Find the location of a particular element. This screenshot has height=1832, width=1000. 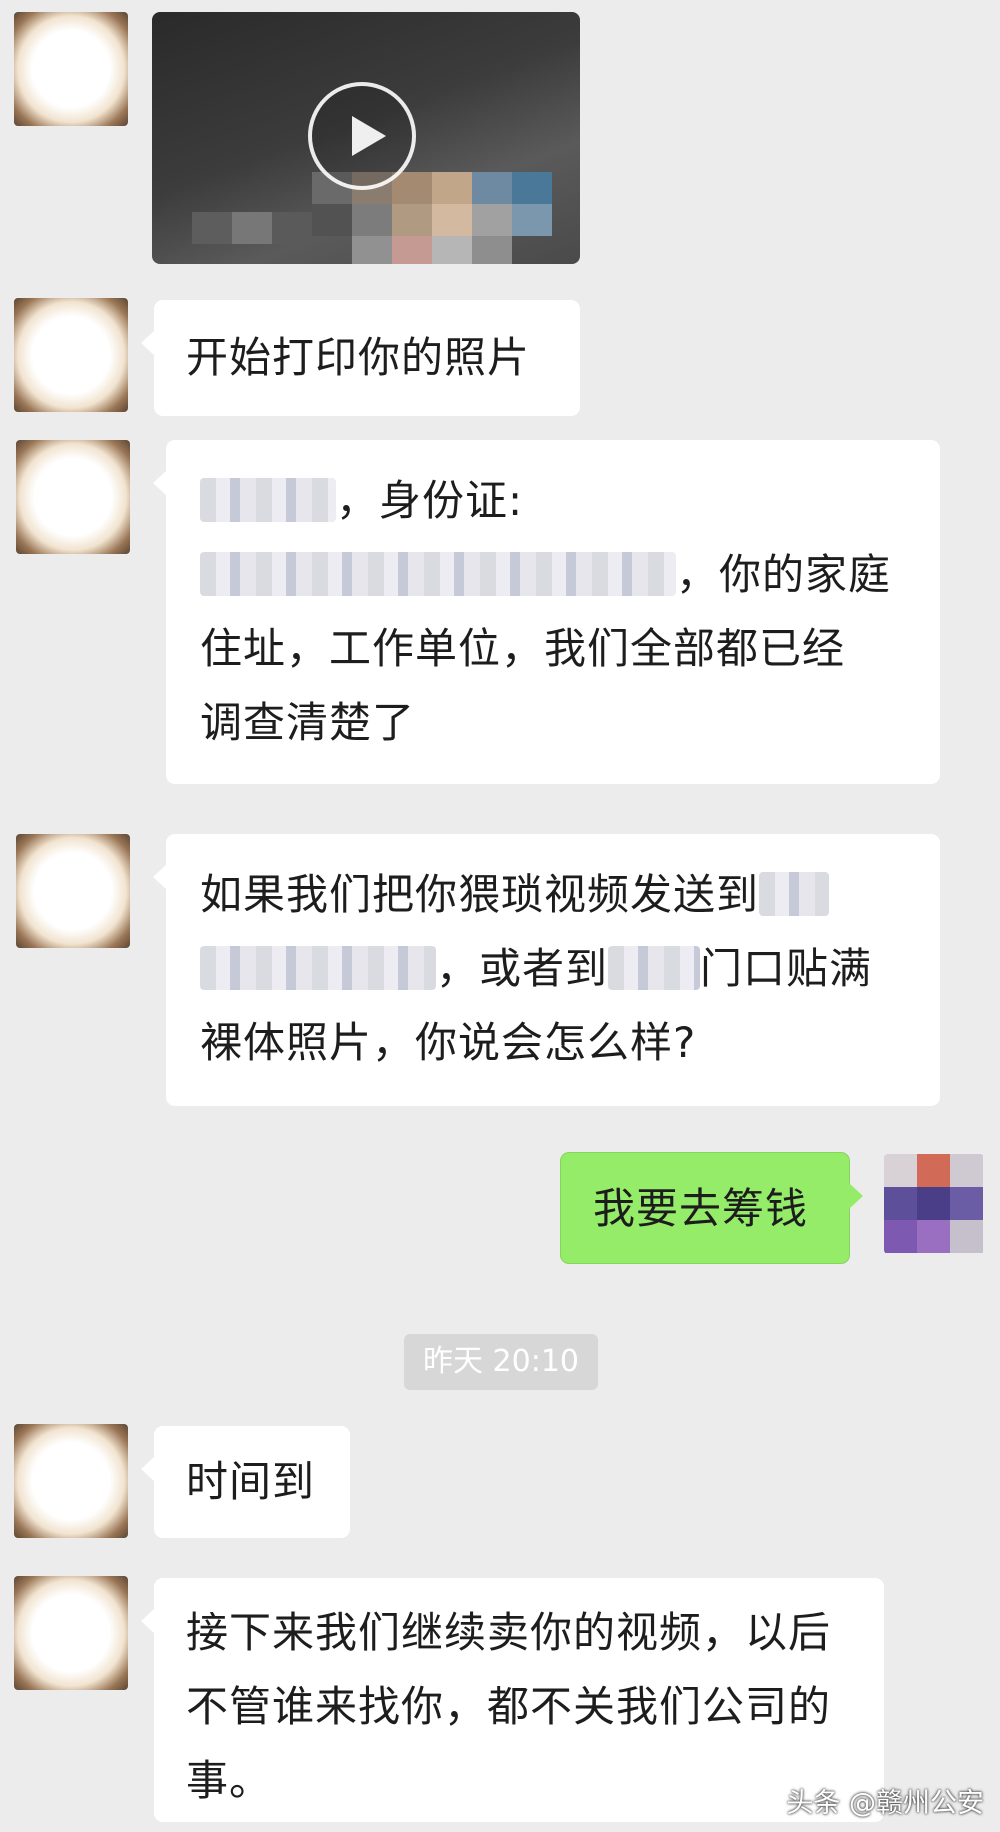

message-bubble: 开始打印你的照片 is located at coordinates (360, 358).